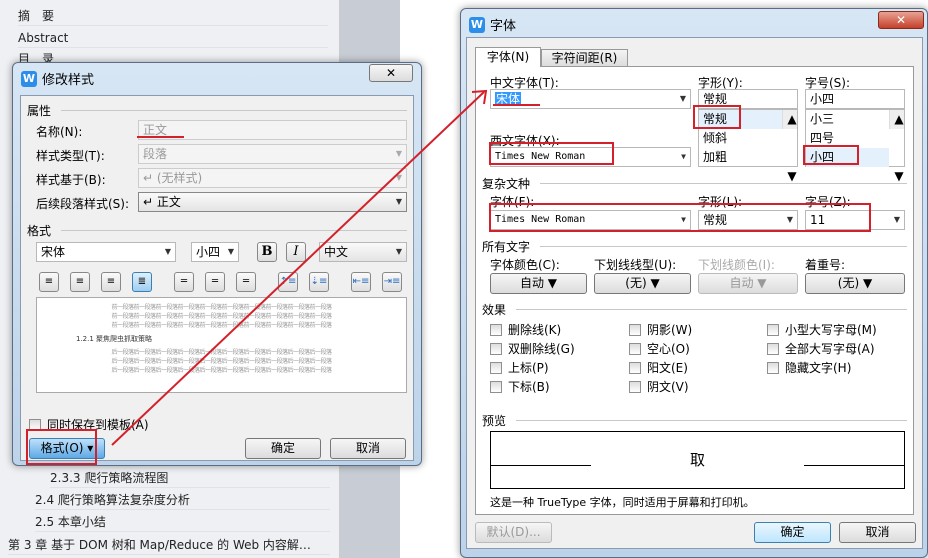  What do you see at coordinates (246, 282) in the screenshot?
I see `double-spacing-icon: ═` at bounding box center [246, 282].